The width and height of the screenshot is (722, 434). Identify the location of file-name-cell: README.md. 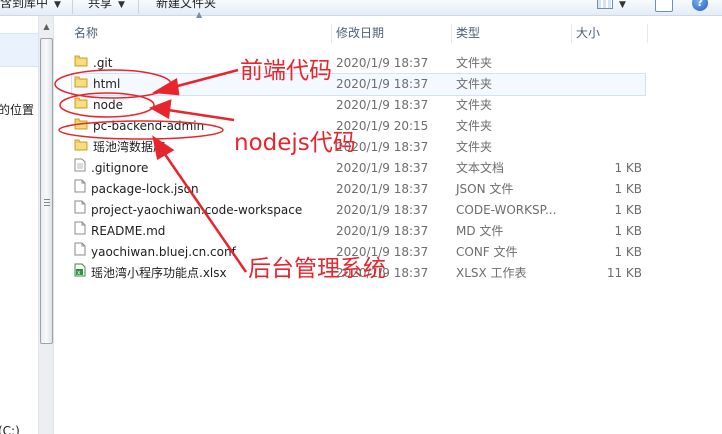
(119, 231).